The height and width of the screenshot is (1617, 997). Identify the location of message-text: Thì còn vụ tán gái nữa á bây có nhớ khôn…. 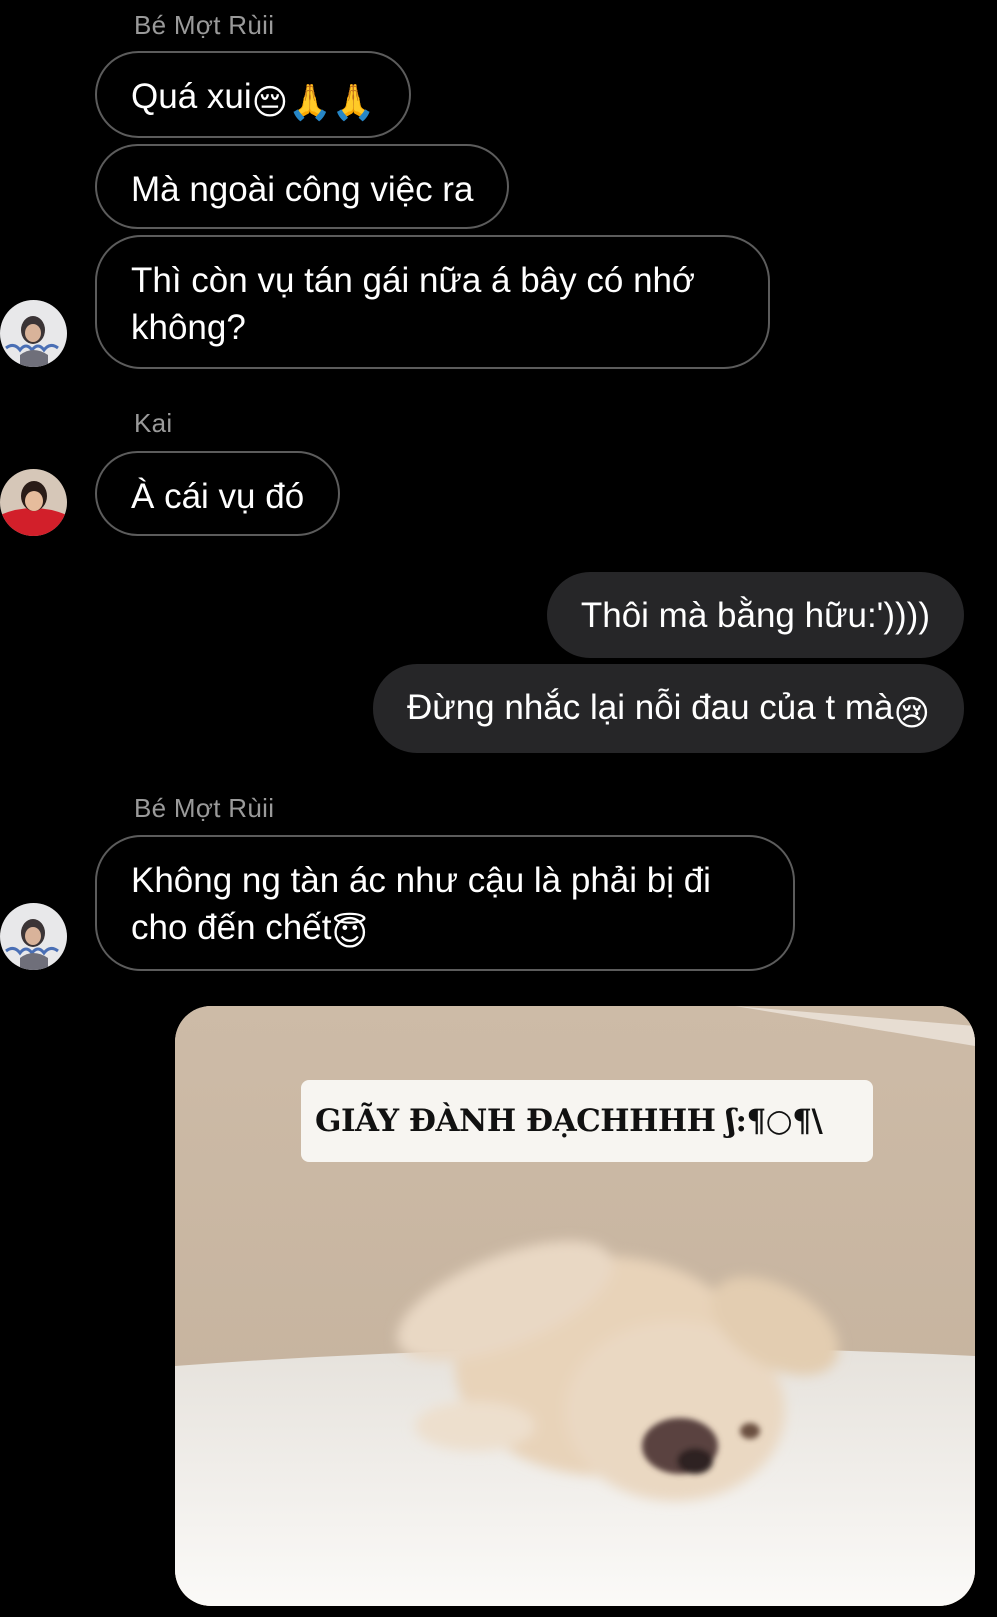
(413, 304).